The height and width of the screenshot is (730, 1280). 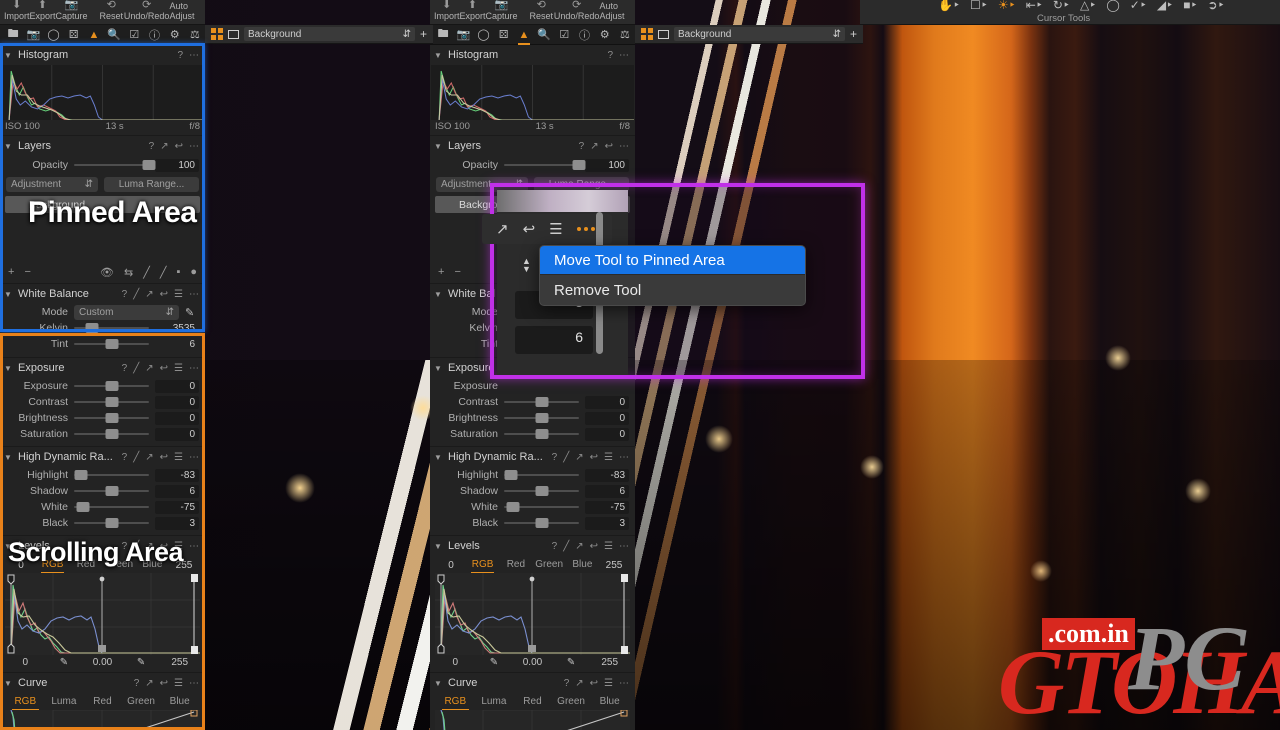 I want to click on black-slider, so click(x=541, y=523).